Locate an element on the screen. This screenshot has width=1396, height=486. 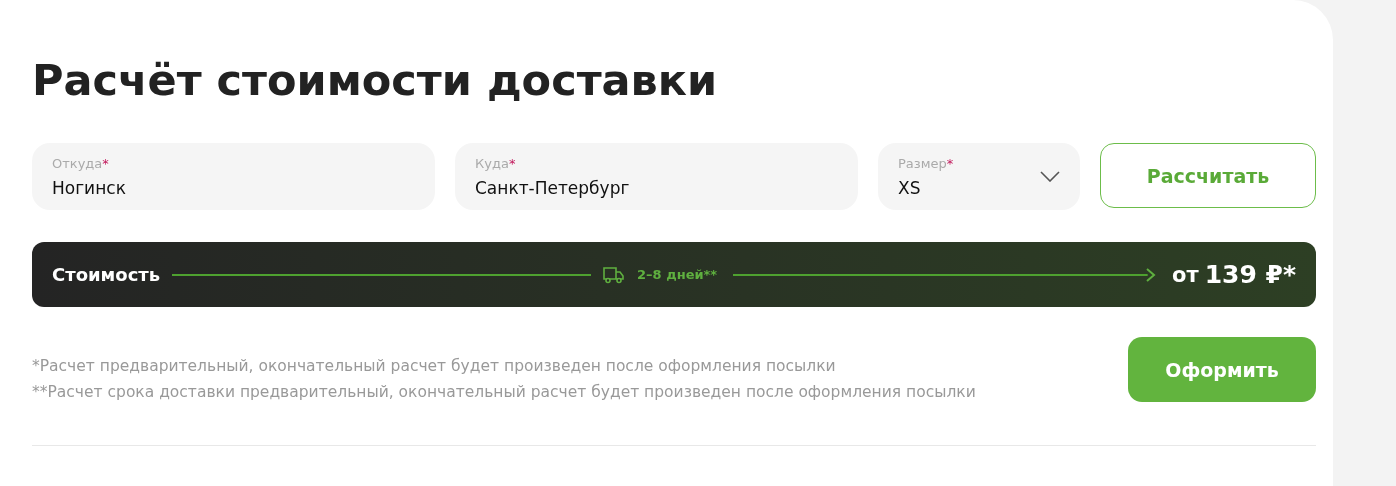
delivery-time: 2–8 дней** is located at coordinates (677, 274).